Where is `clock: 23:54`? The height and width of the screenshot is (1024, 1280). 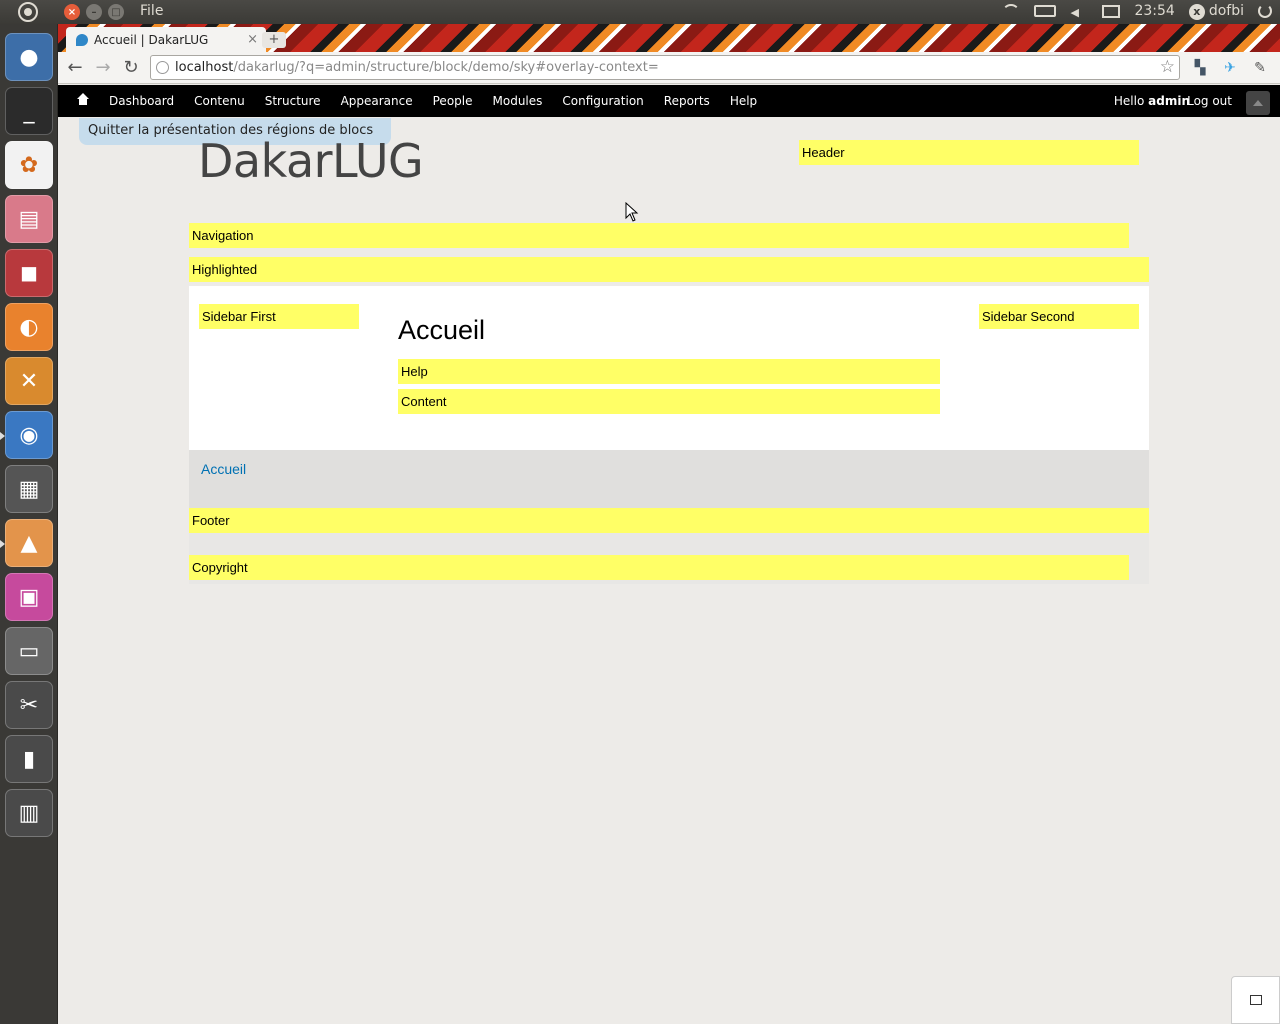
clock: 23:54 is located at coordinates (1154, 11).